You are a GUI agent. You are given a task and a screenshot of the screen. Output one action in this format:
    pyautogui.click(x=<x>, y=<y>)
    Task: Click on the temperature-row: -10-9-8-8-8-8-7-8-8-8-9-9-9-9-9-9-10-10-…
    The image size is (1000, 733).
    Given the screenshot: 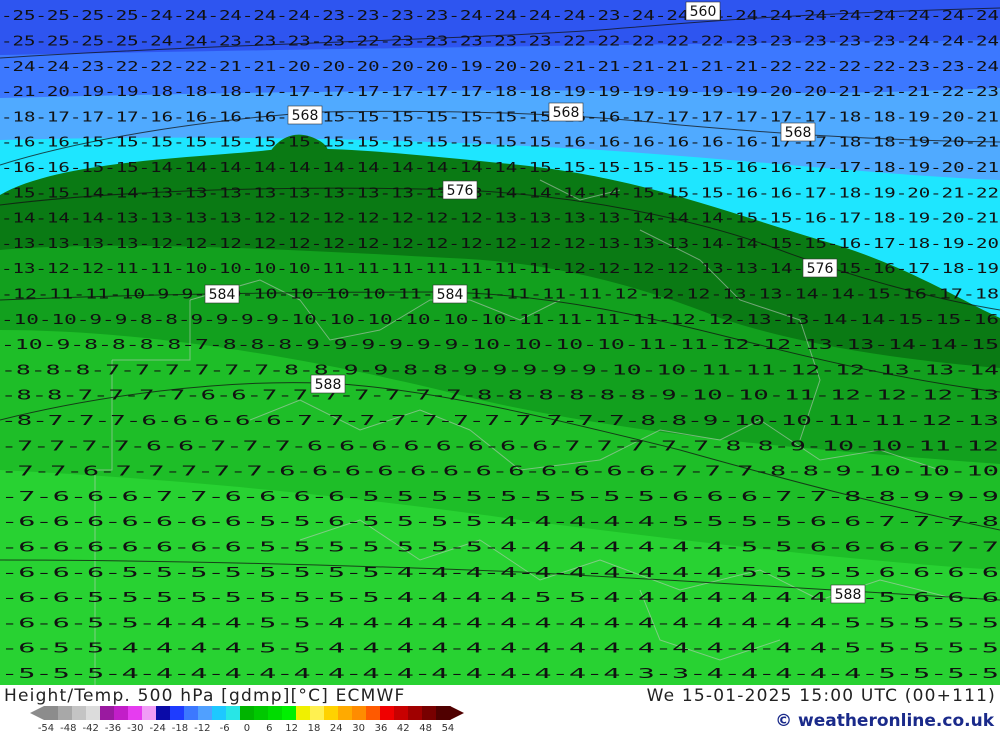 What is the action you would take?
    pyautogui.click(x=500, y=345)
    